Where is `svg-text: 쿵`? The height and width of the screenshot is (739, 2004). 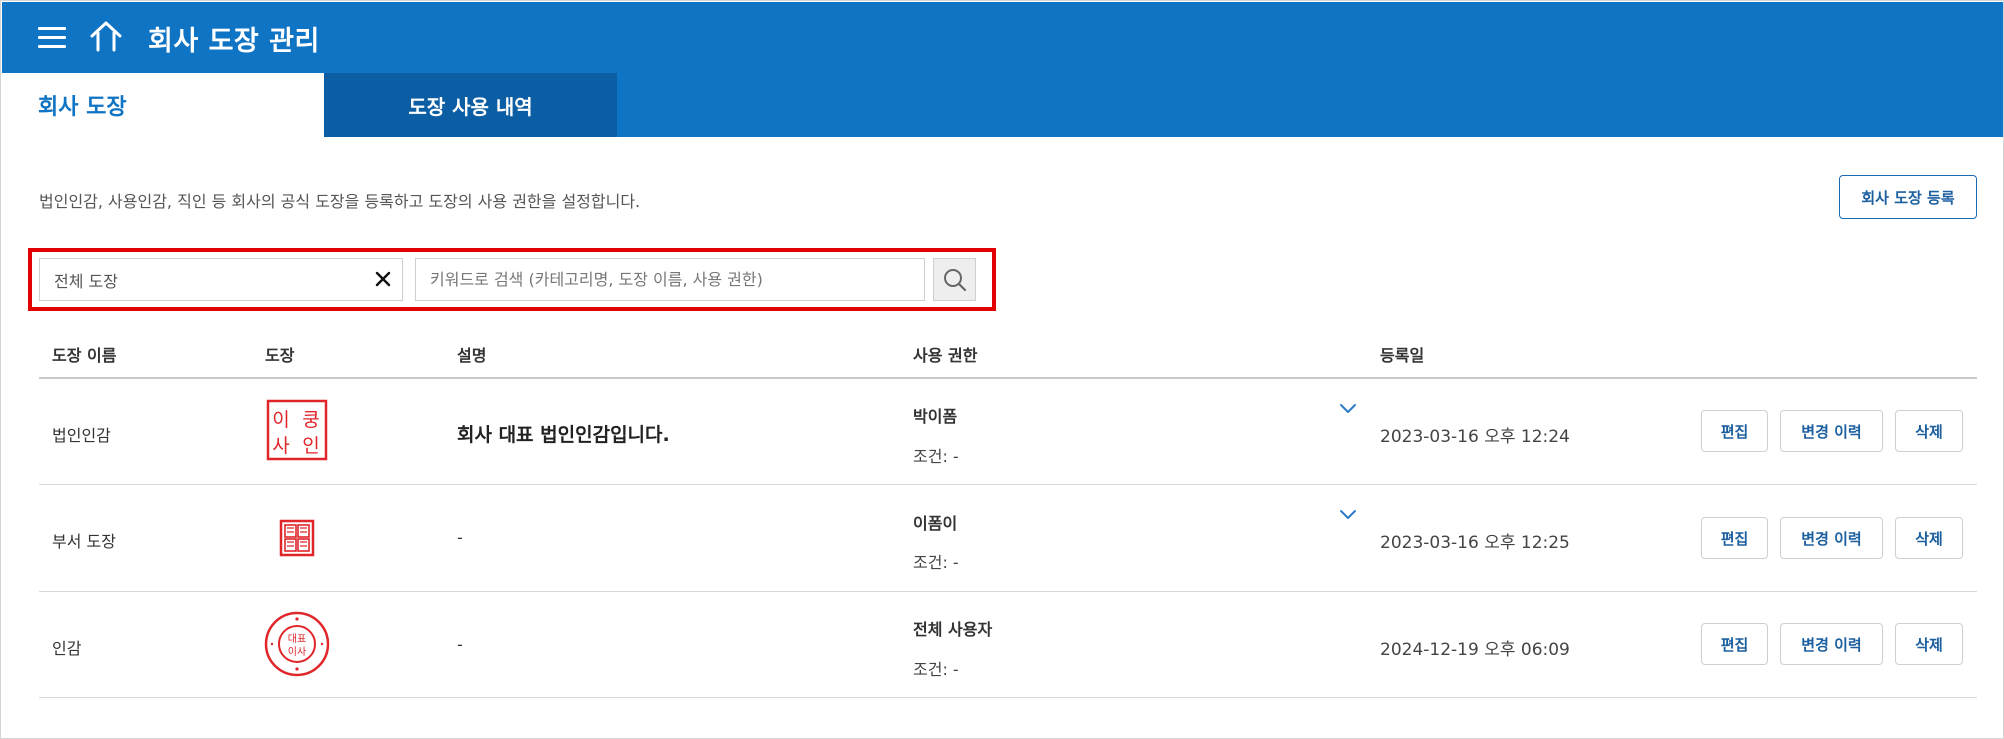 svg-text: 쿵 is located at coordinates (310, 420).